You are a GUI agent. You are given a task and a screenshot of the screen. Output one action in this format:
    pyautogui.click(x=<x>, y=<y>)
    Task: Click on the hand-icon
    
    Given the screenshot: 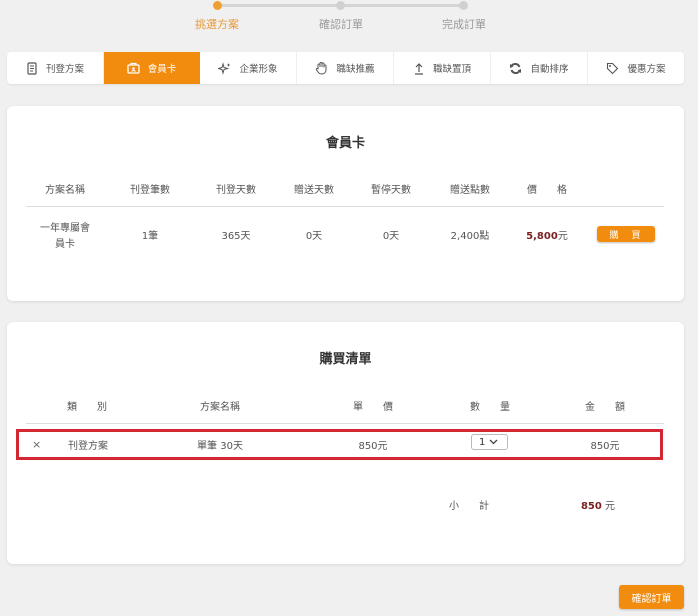 What is the action you would take?
    pyautogui.click(x=321, y=68)
    